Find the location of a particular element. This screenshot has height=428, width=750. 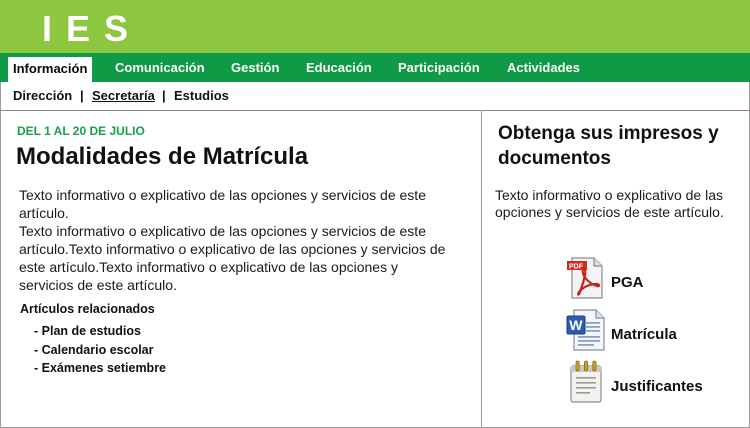

document-link-justificantes: Justificantes is located at coordinates (653, 384).